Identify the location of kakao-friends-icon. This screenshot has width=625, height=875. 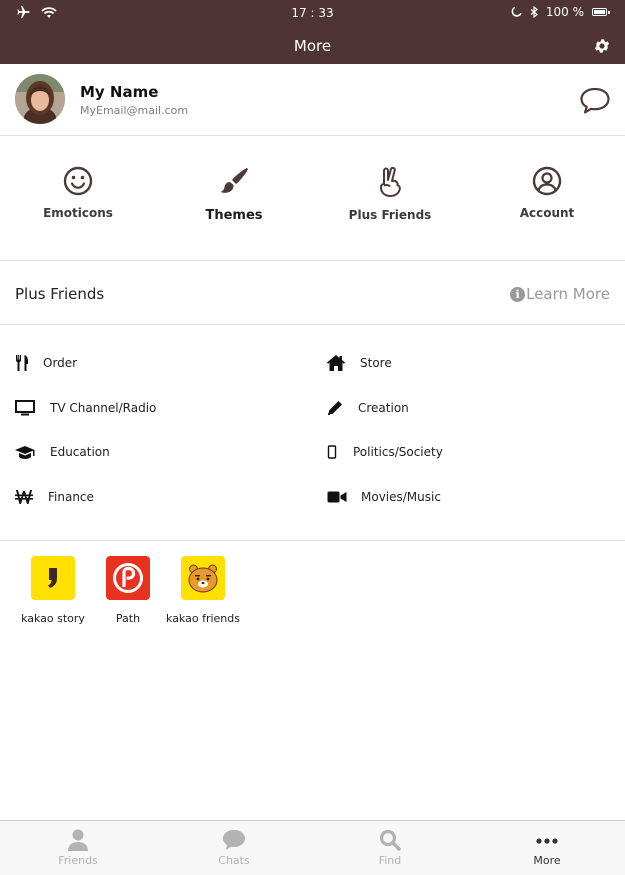
(203, 578).